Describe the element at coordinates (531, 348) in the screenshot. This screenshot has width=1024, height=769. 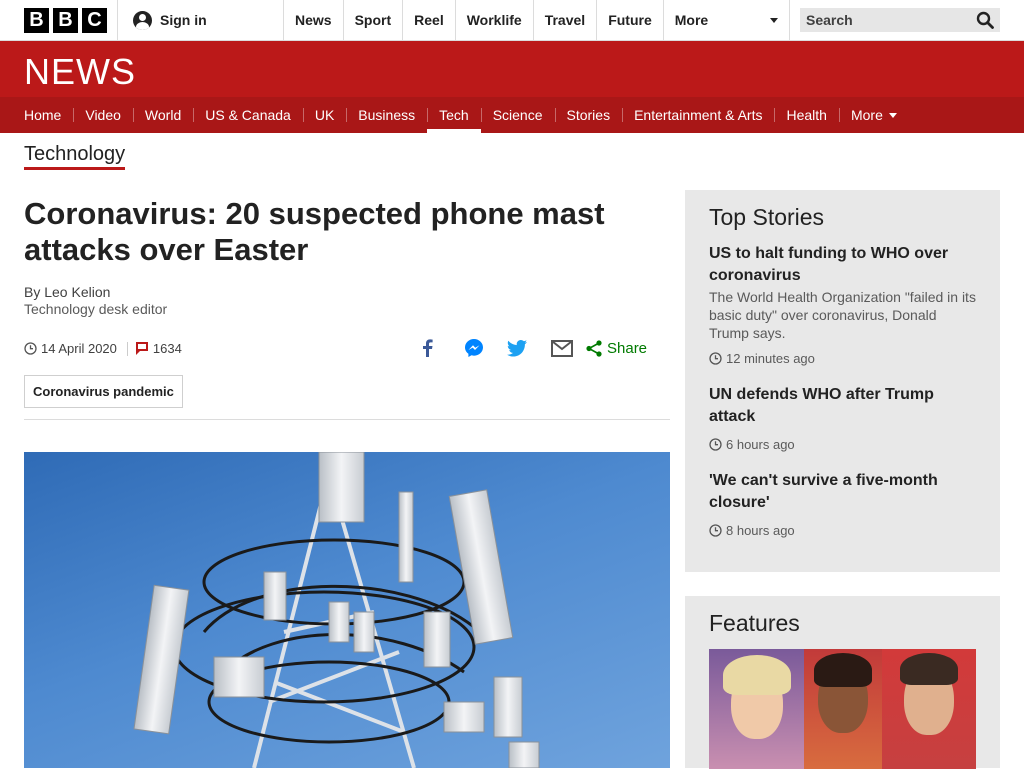
I see `share-tools: Share` at that location.